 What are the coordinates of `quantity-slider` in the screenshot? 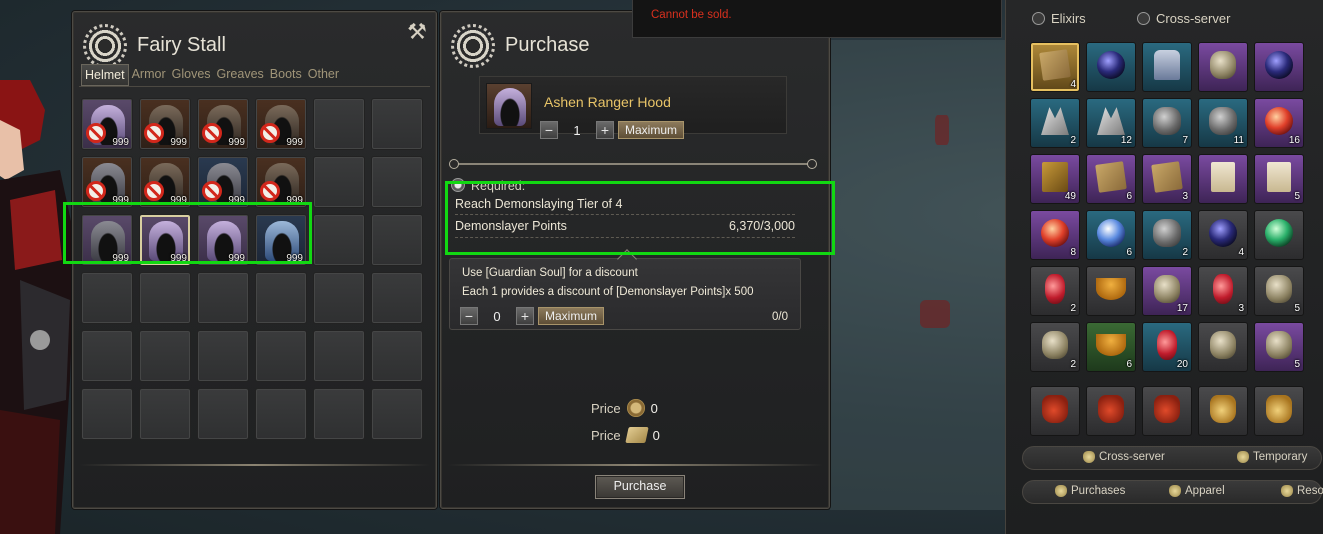 It's located at (633, 164).